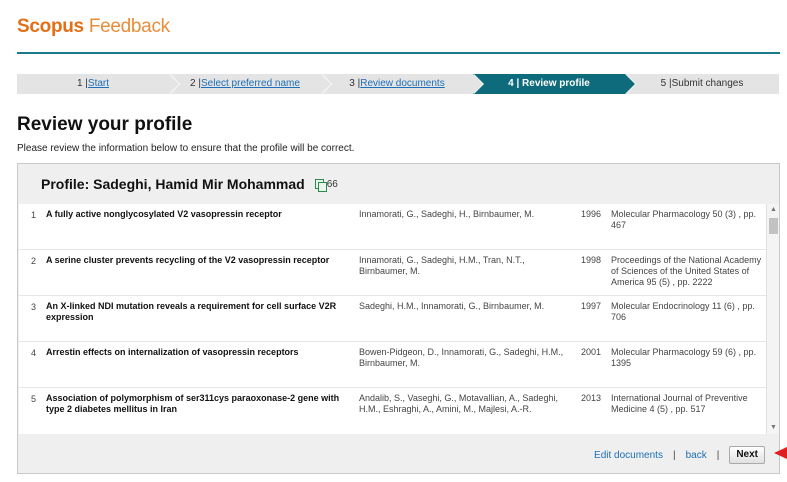  What do you see at coordinates (355, 83) in the screenshot?
I see `step-number: 3 |` at bounding box center [355, 83].